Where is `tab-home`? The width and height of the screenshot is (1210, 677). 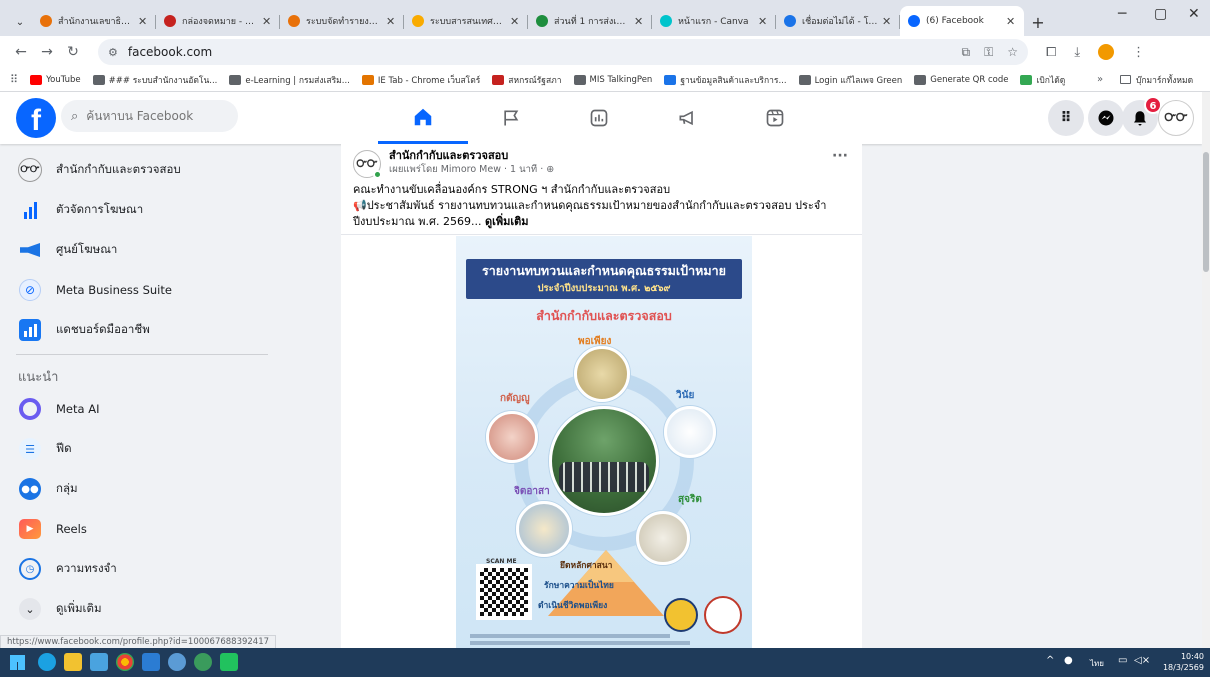 tab-home is located at coordinates (423, 118).